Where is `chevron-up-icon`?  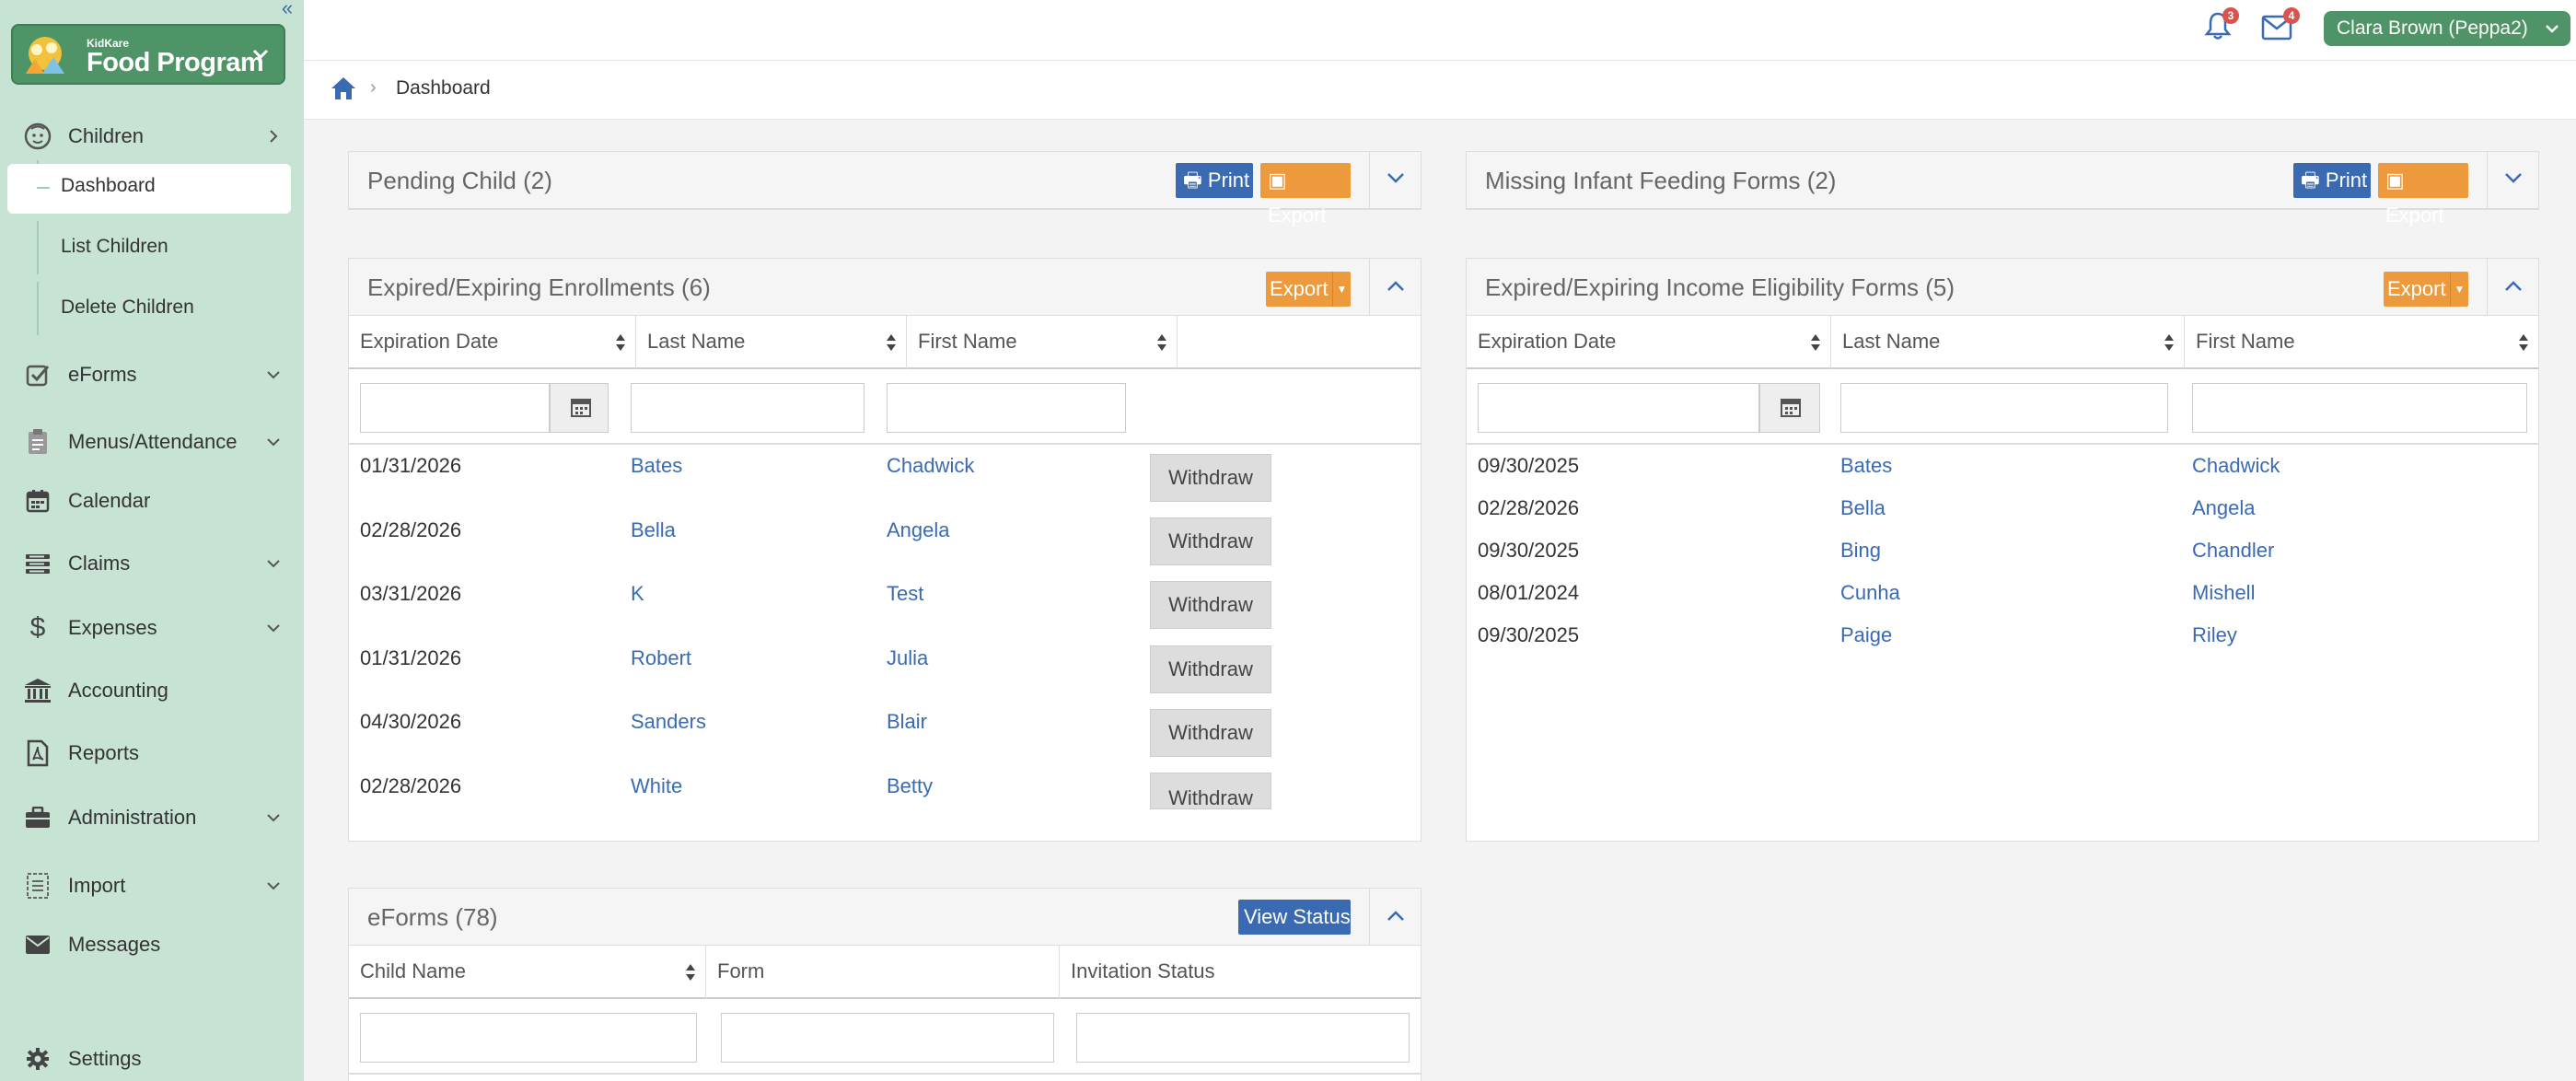
chevron-up-icon is located at coordinates (1395, 916).